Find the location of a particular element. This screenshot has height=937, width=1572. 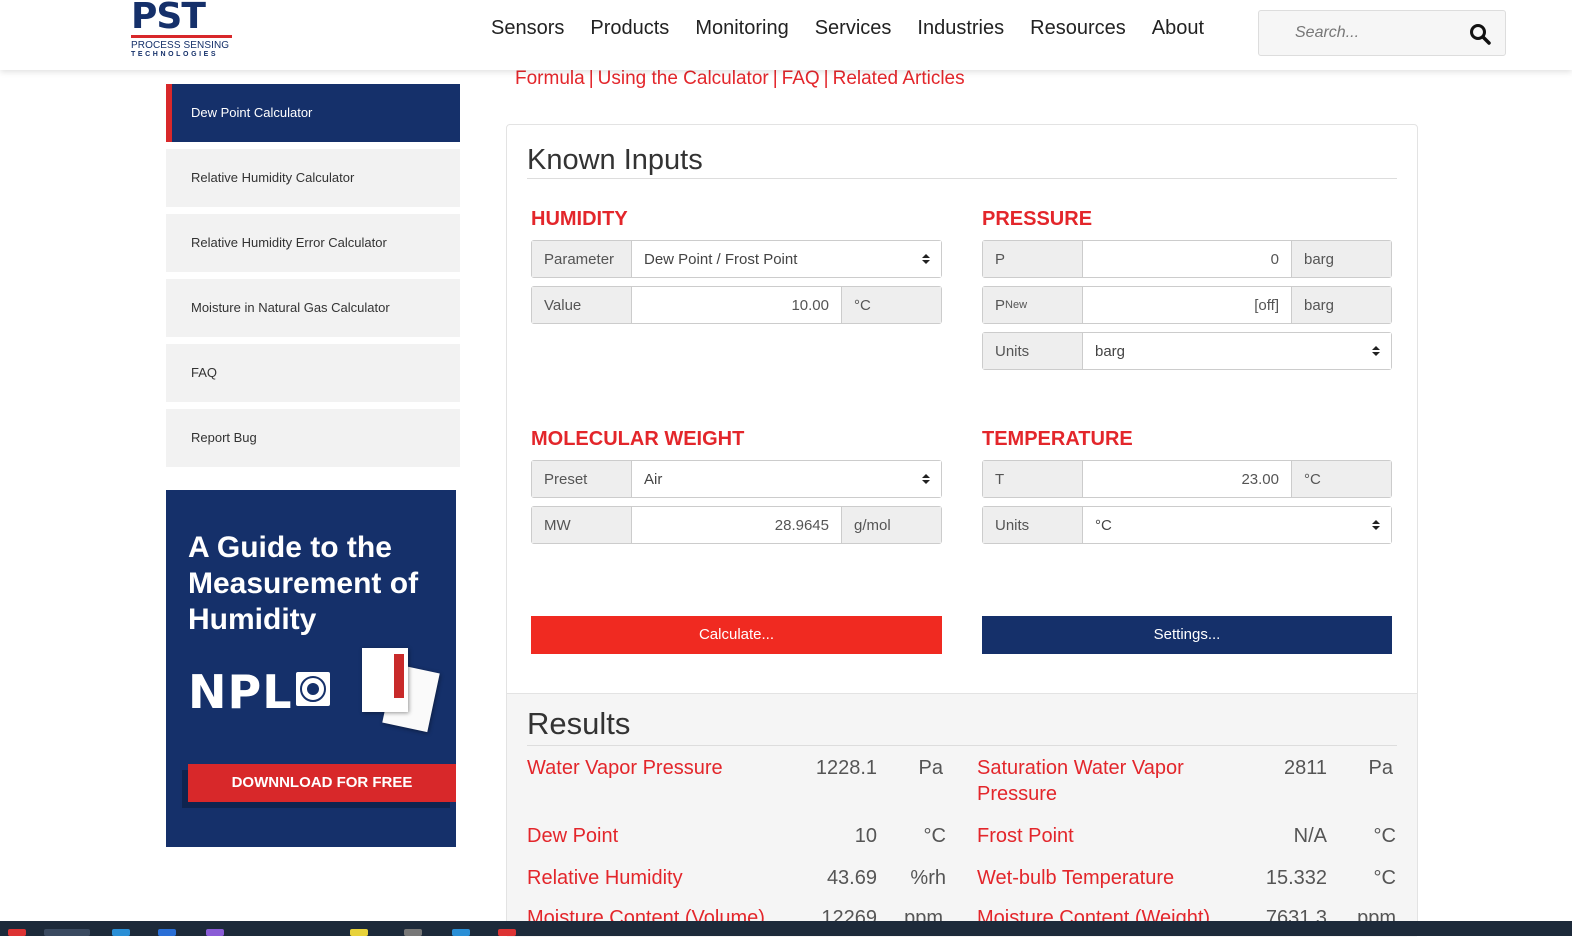

result-label-relative-humidity: Relative Humidity is located at coordinates (605, 878).